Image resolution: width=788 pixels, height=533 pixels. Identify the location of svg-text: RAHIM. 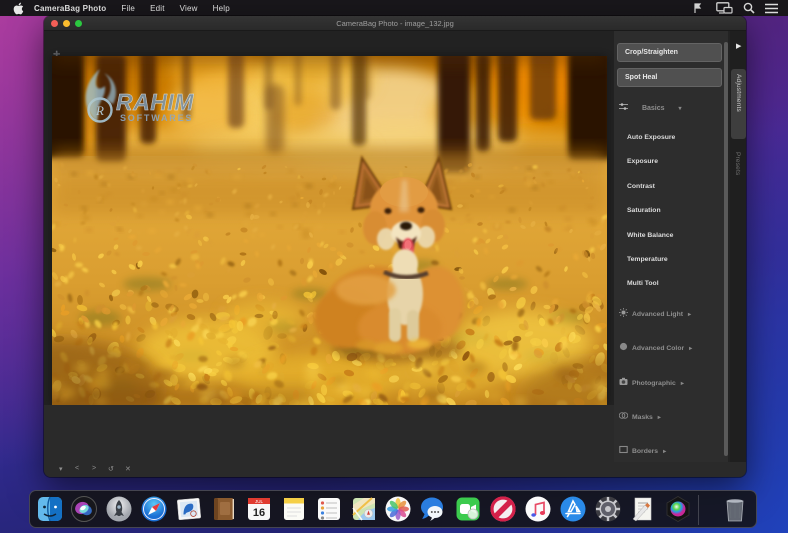
(155, 102).